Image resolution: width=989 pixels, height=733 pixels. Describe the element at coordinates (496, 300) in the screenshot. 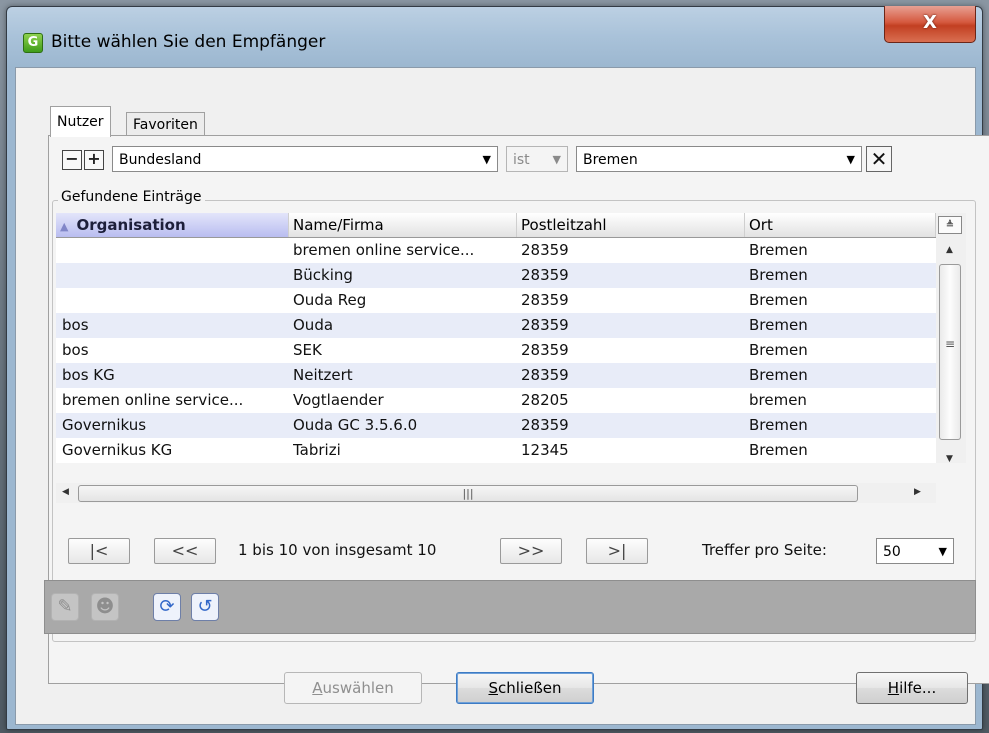

I see `table-row: Ouda Reg 28359 Bremen` at that location.